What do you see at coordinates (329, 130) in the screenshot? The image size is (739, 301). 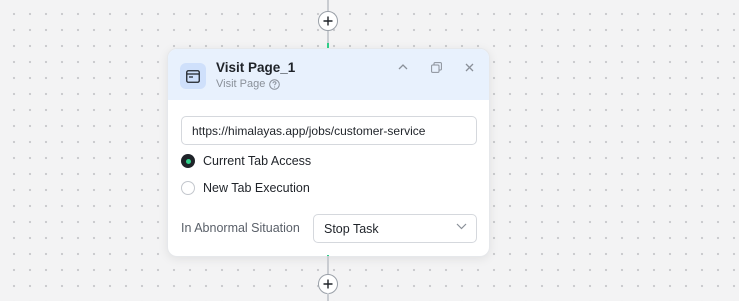 I see `url-input` at bounding box center [329, 130].